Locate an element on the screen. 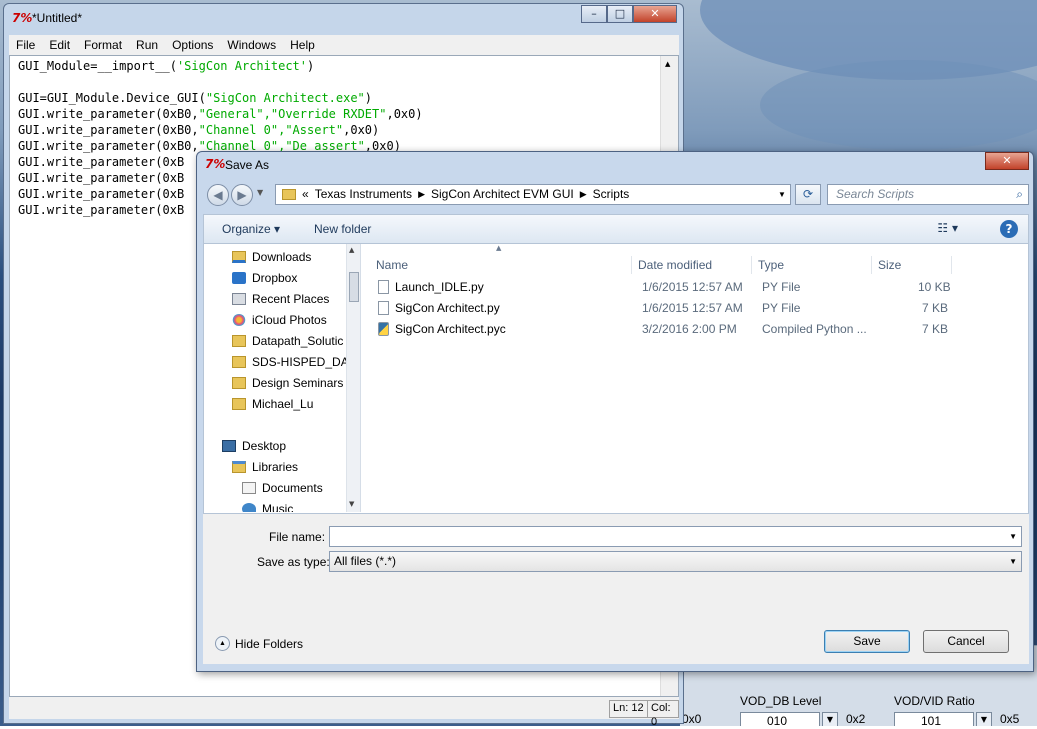 The width and height of the screenshot is (1037, 729). save-as-type-label: Save as type: is located at coordinates (293, 562).